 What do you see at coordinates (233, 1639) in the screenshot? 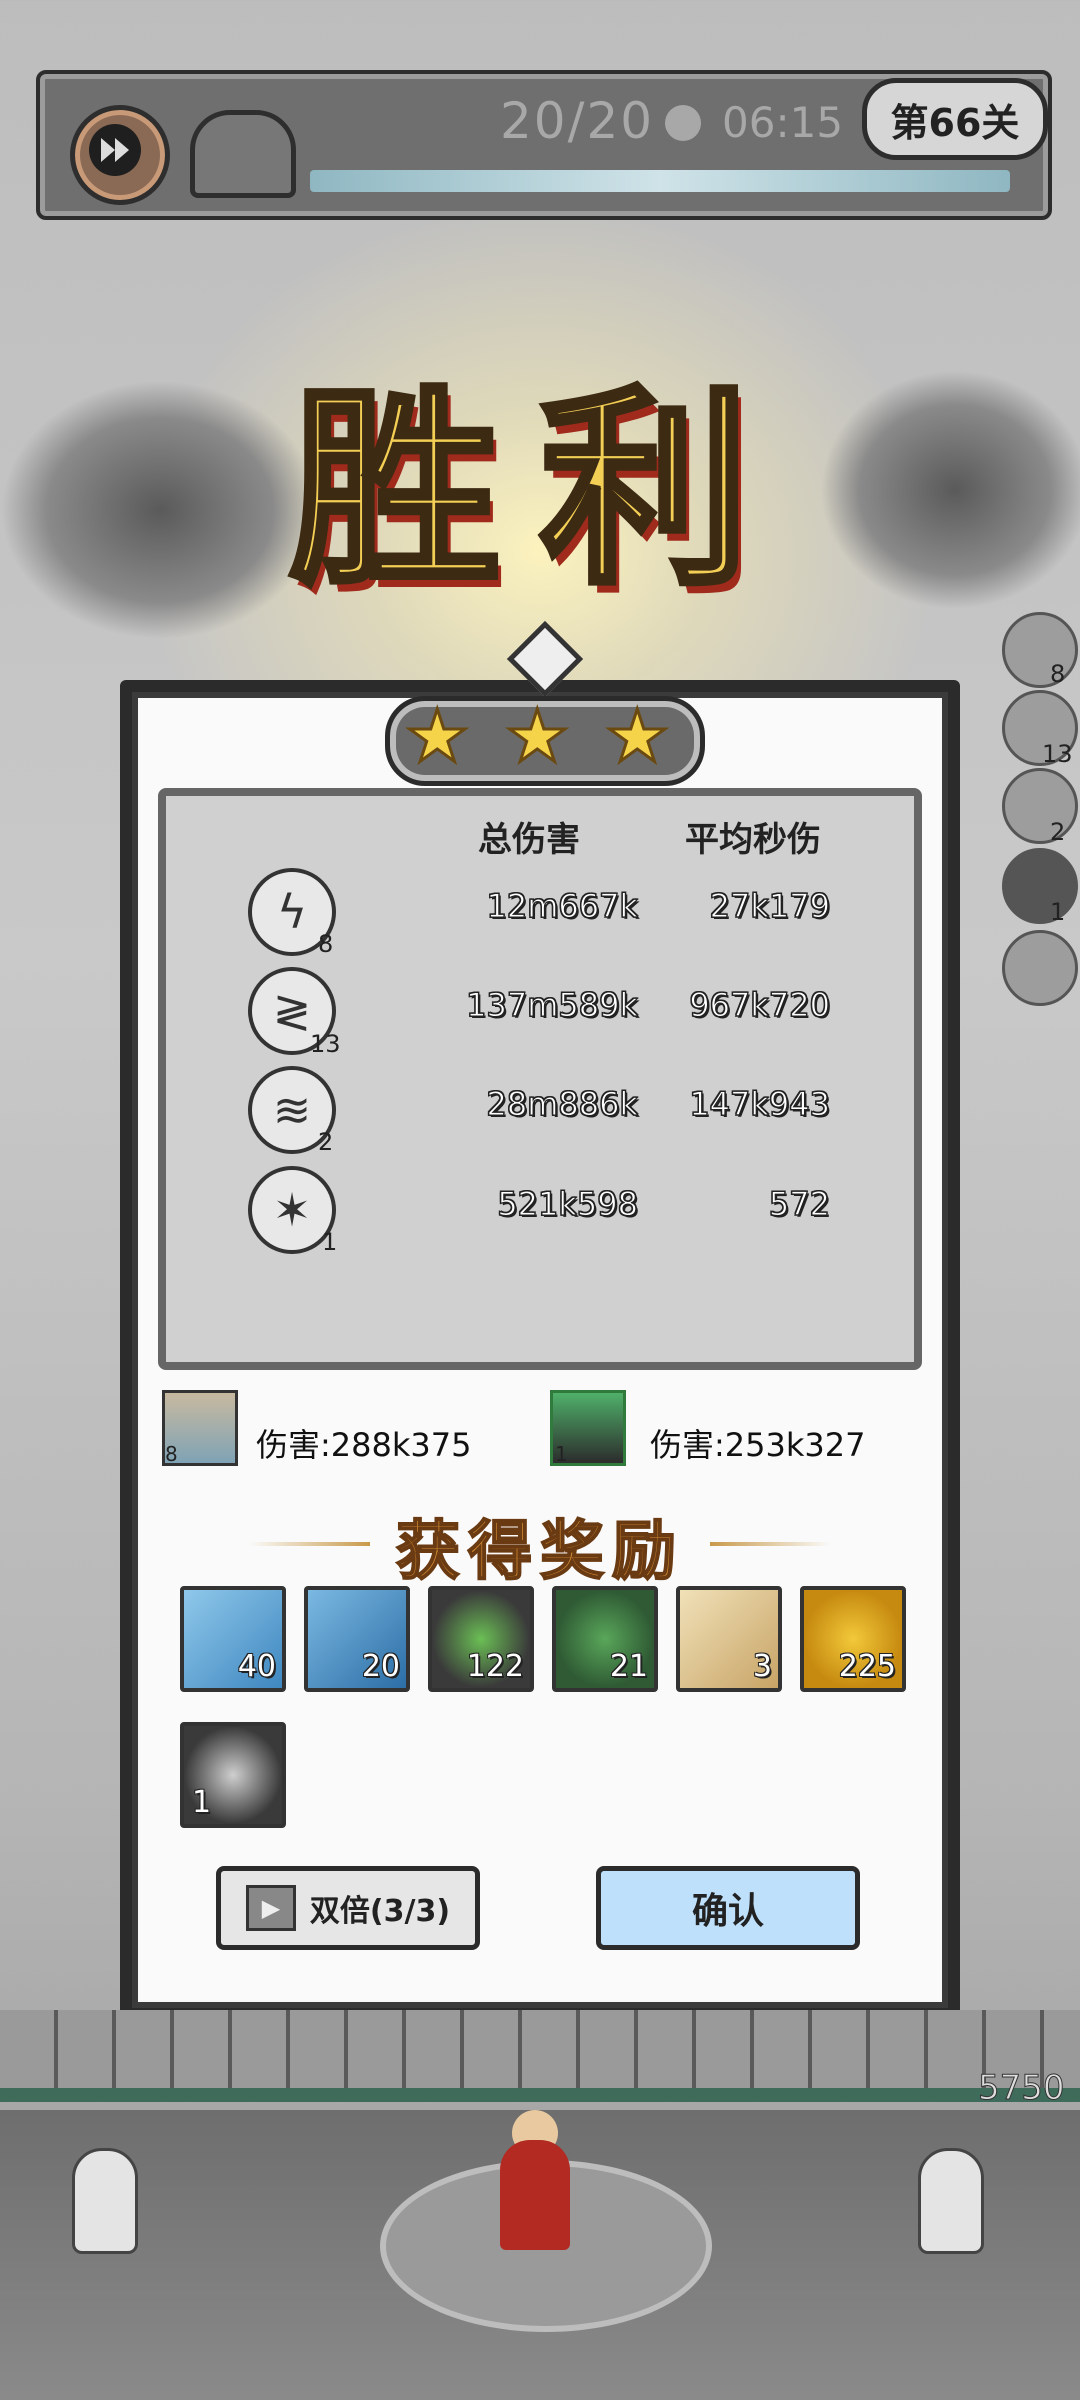
I see `ice-scroll-icon: 40` at bounding box center [233, 1639].